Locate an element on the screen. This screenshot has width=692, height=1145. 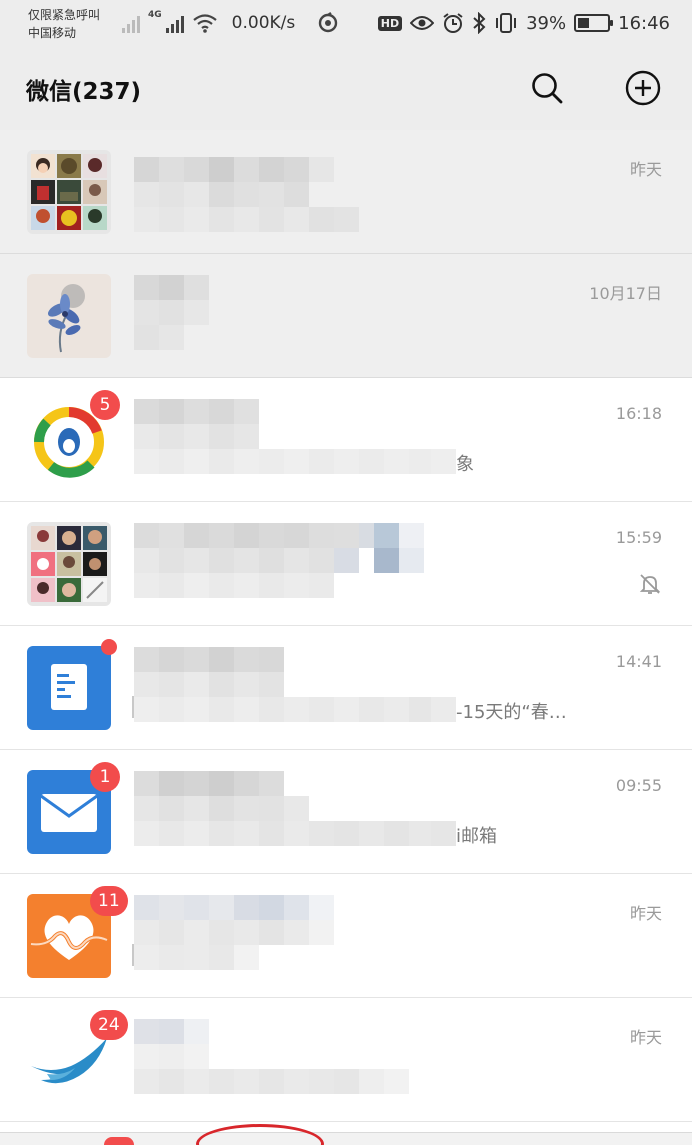
unread-badge: 24 is located at coordinates (109, 1025).